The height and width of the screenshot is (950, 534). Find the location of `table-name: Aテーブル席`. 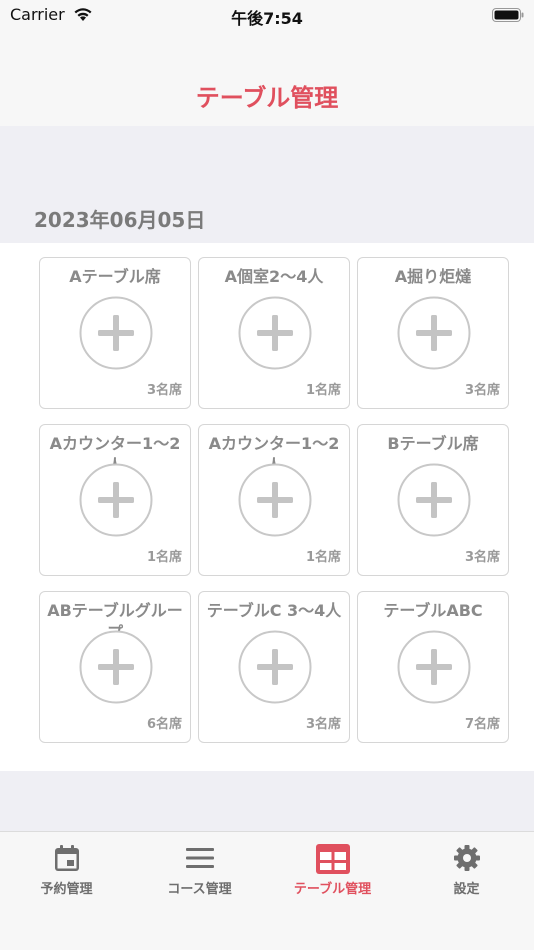

table-name: Aテーブル席 is located at coordinates (115, 276).